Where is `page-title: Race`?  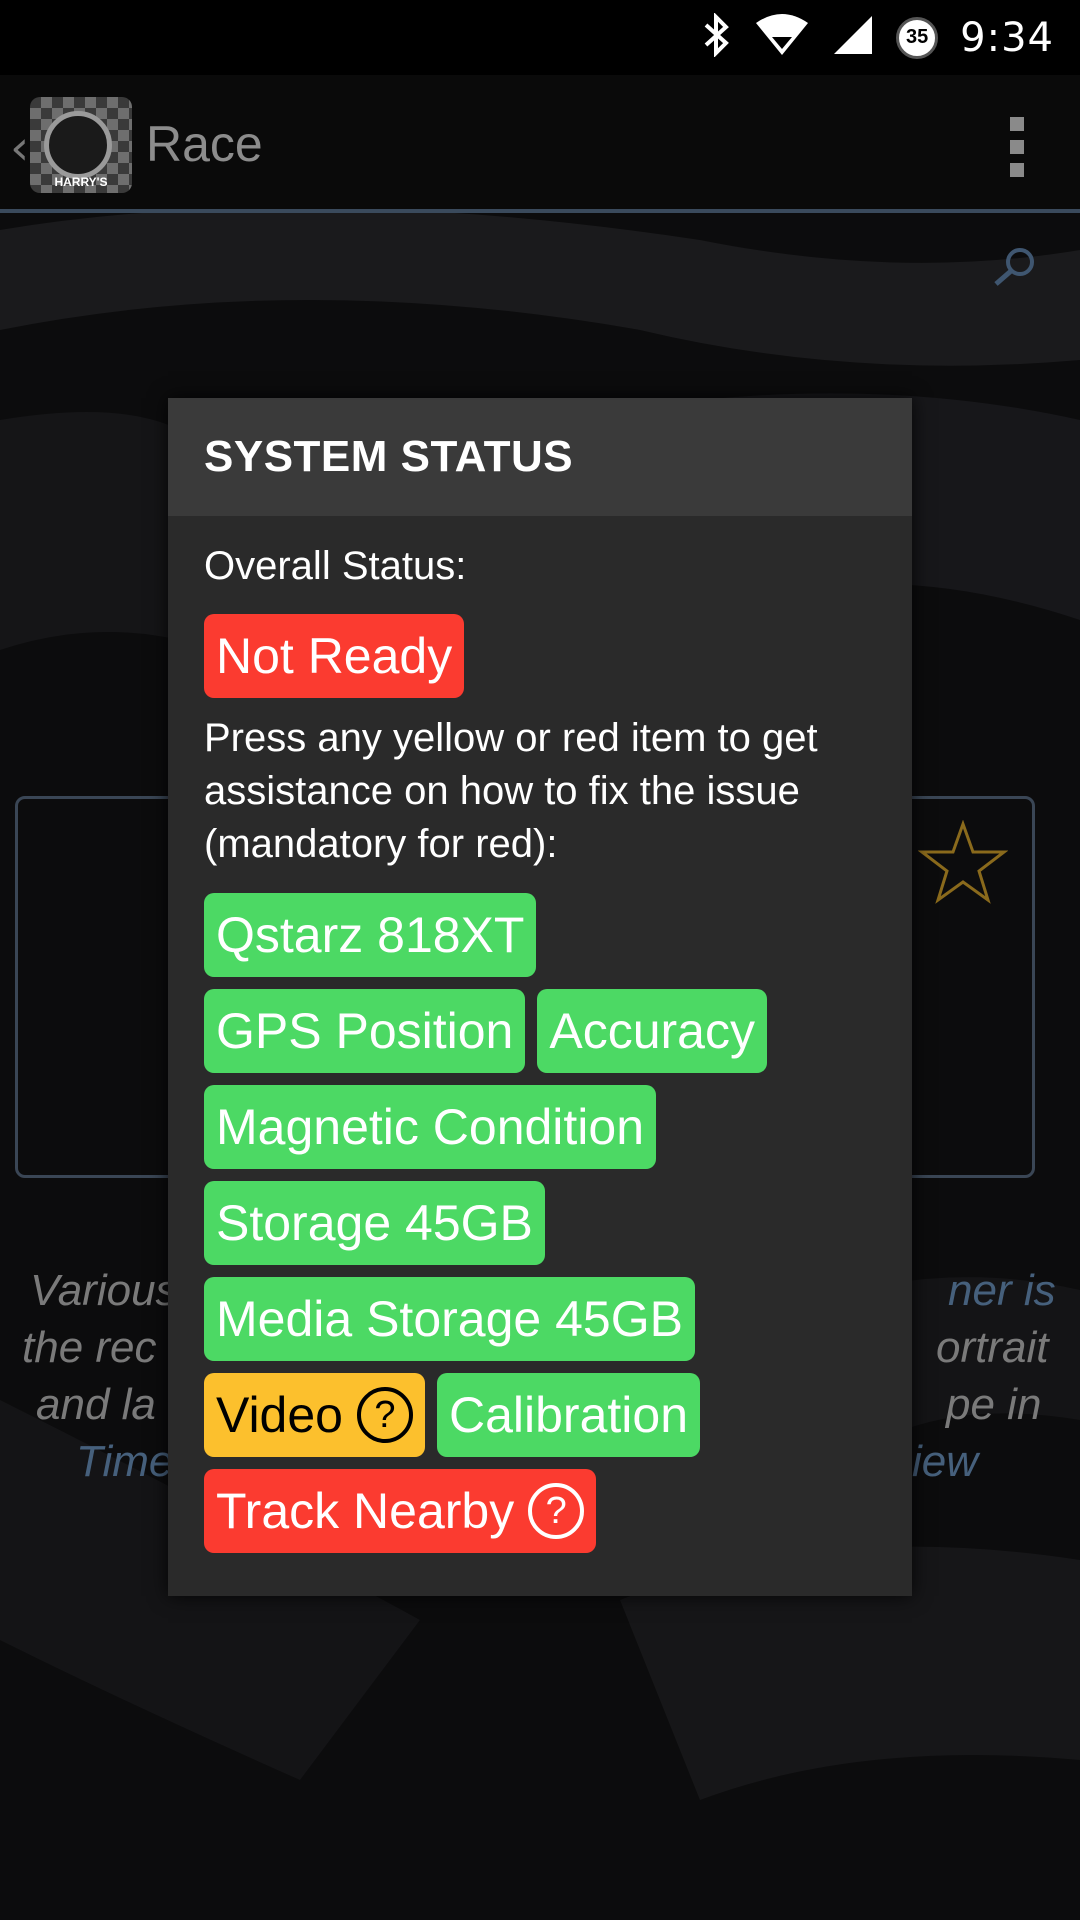 page-title: Race is located at coordinates (204, 144).